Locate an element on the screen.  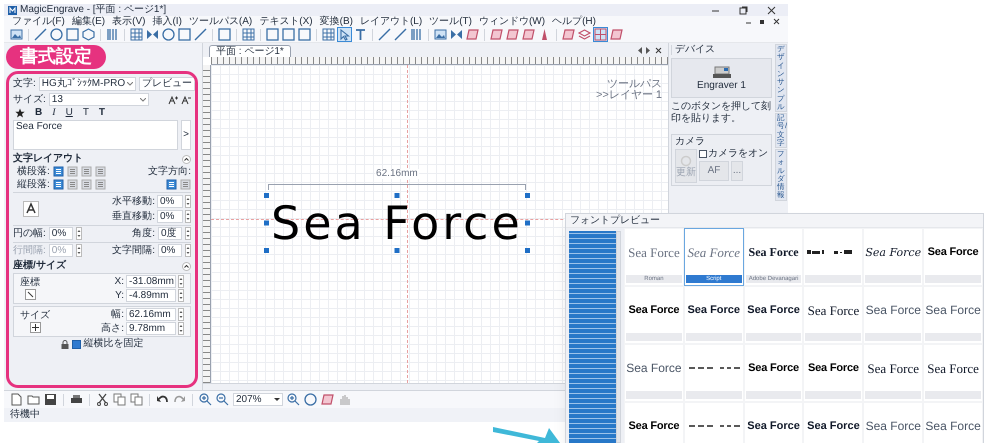
circle-icon is located at coordinates (56, 34).